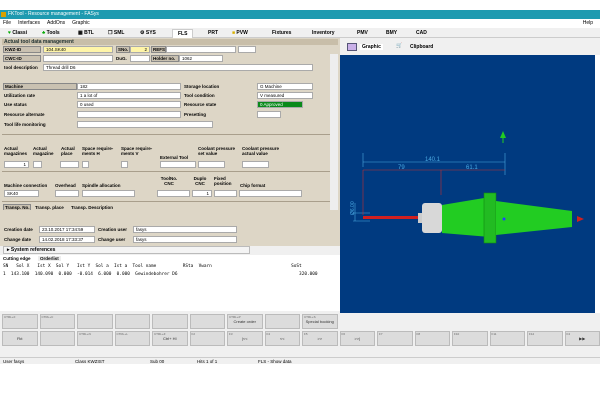  I want to click on toolbar-button-row2-10: F6 >>|, so click(357, 338).